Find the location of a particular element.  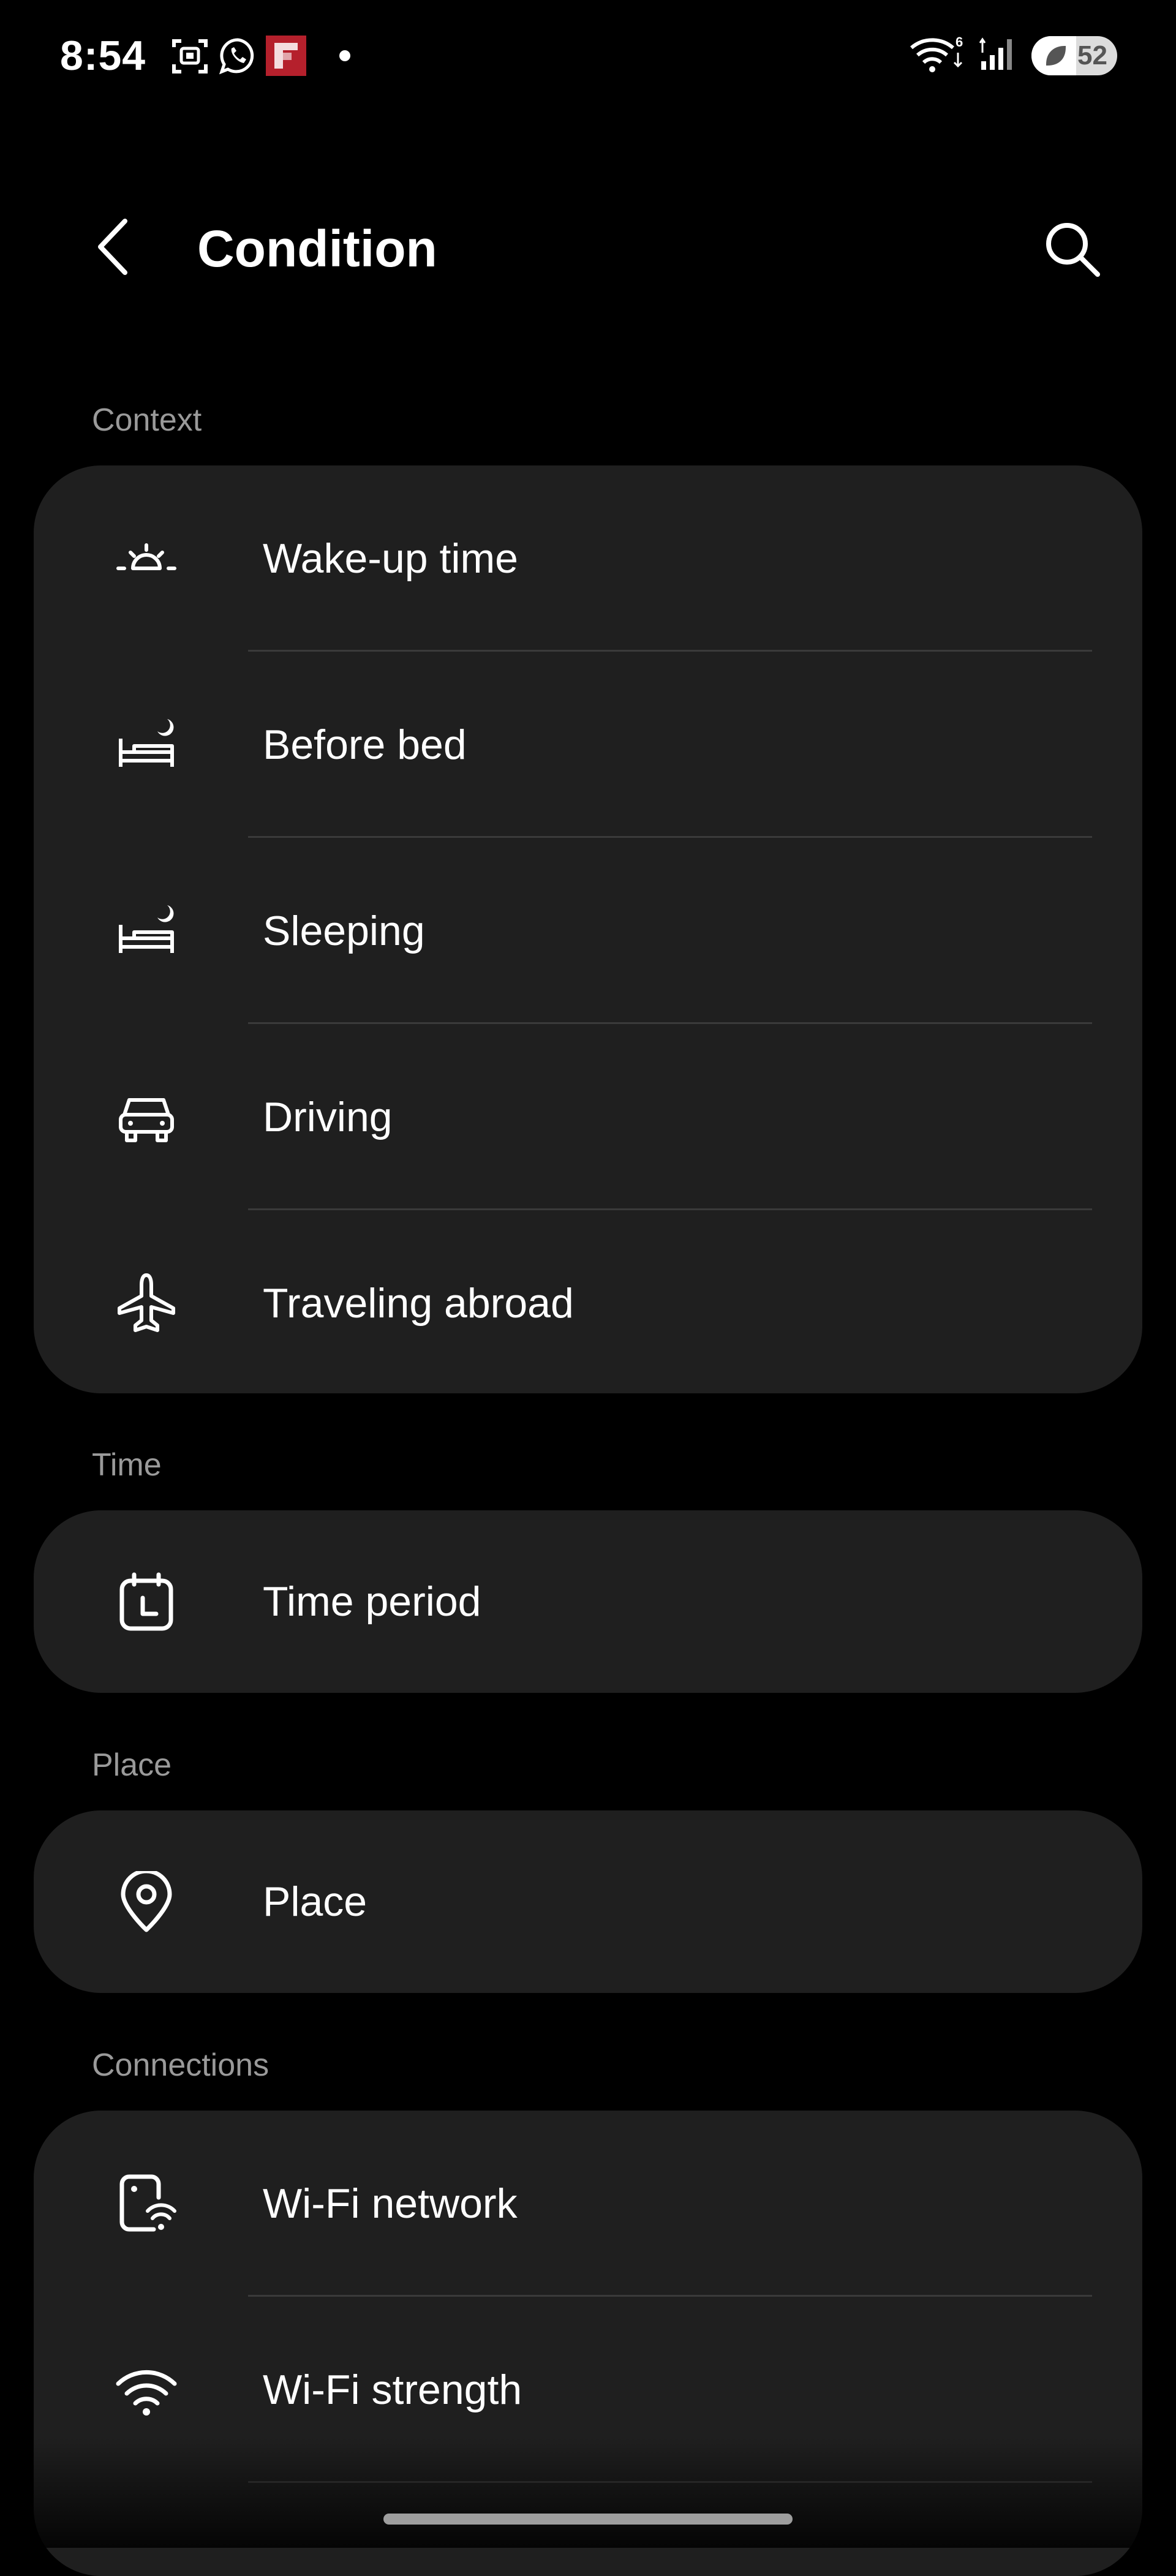

list-item-place: Place is located at coordinates (588, 1902).